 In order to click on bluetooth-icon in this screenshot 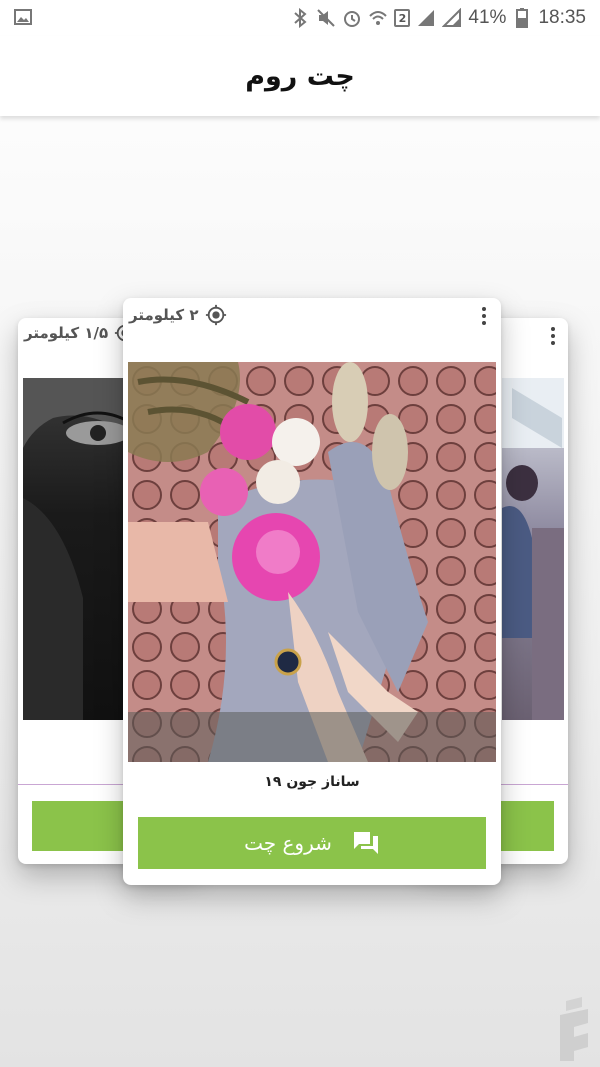, I will do `click(300, 18)`.